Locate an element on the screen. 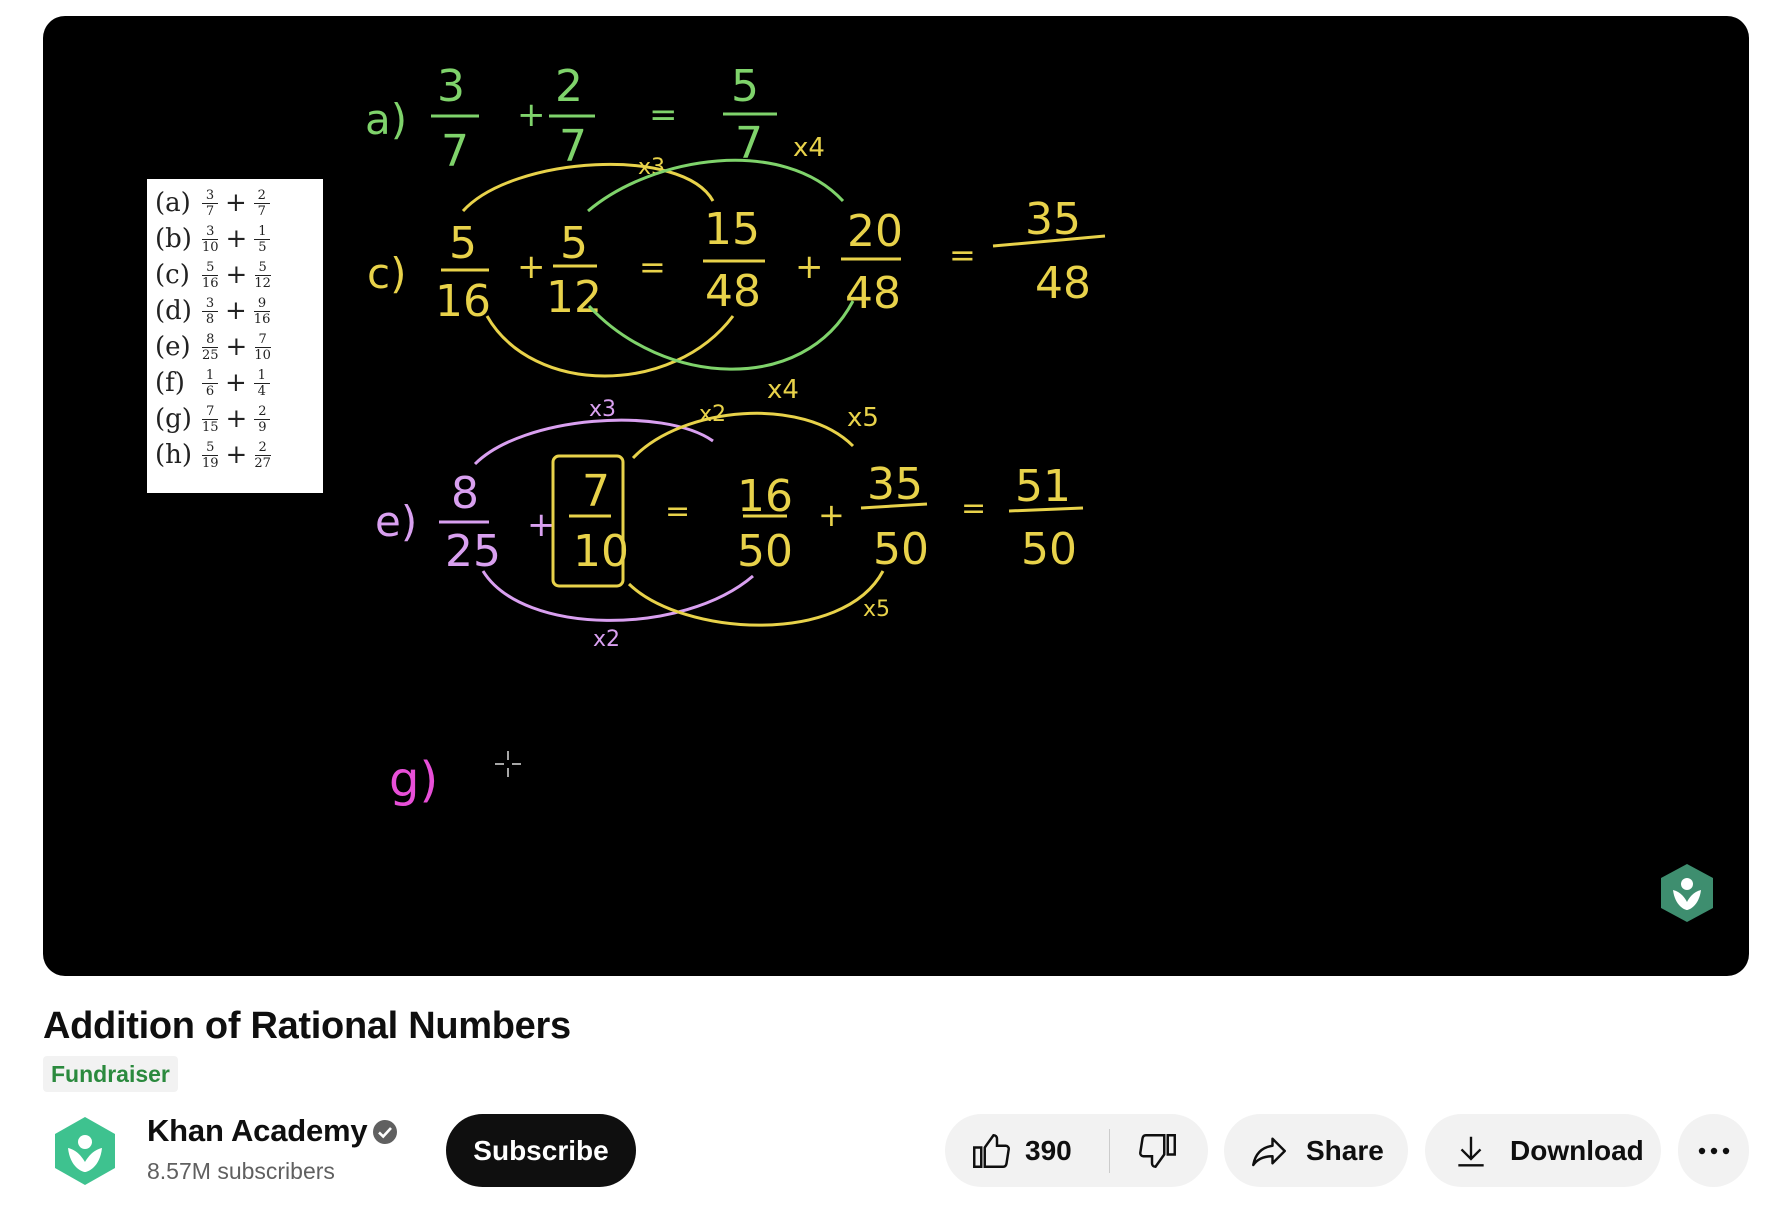 This screenshot has height=1210, width=1782. share-button: Share is located at coordinates (1316, 1150).